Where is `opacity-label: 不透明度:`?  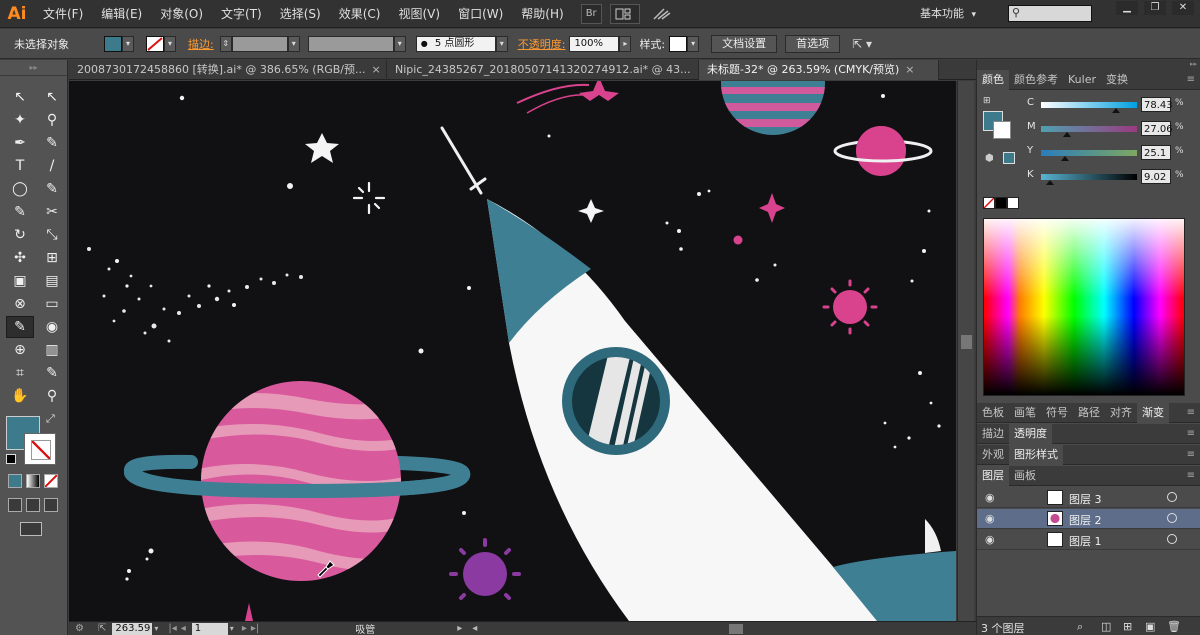
opacity-label: 不透明度: is located at coordinates (542, 44).